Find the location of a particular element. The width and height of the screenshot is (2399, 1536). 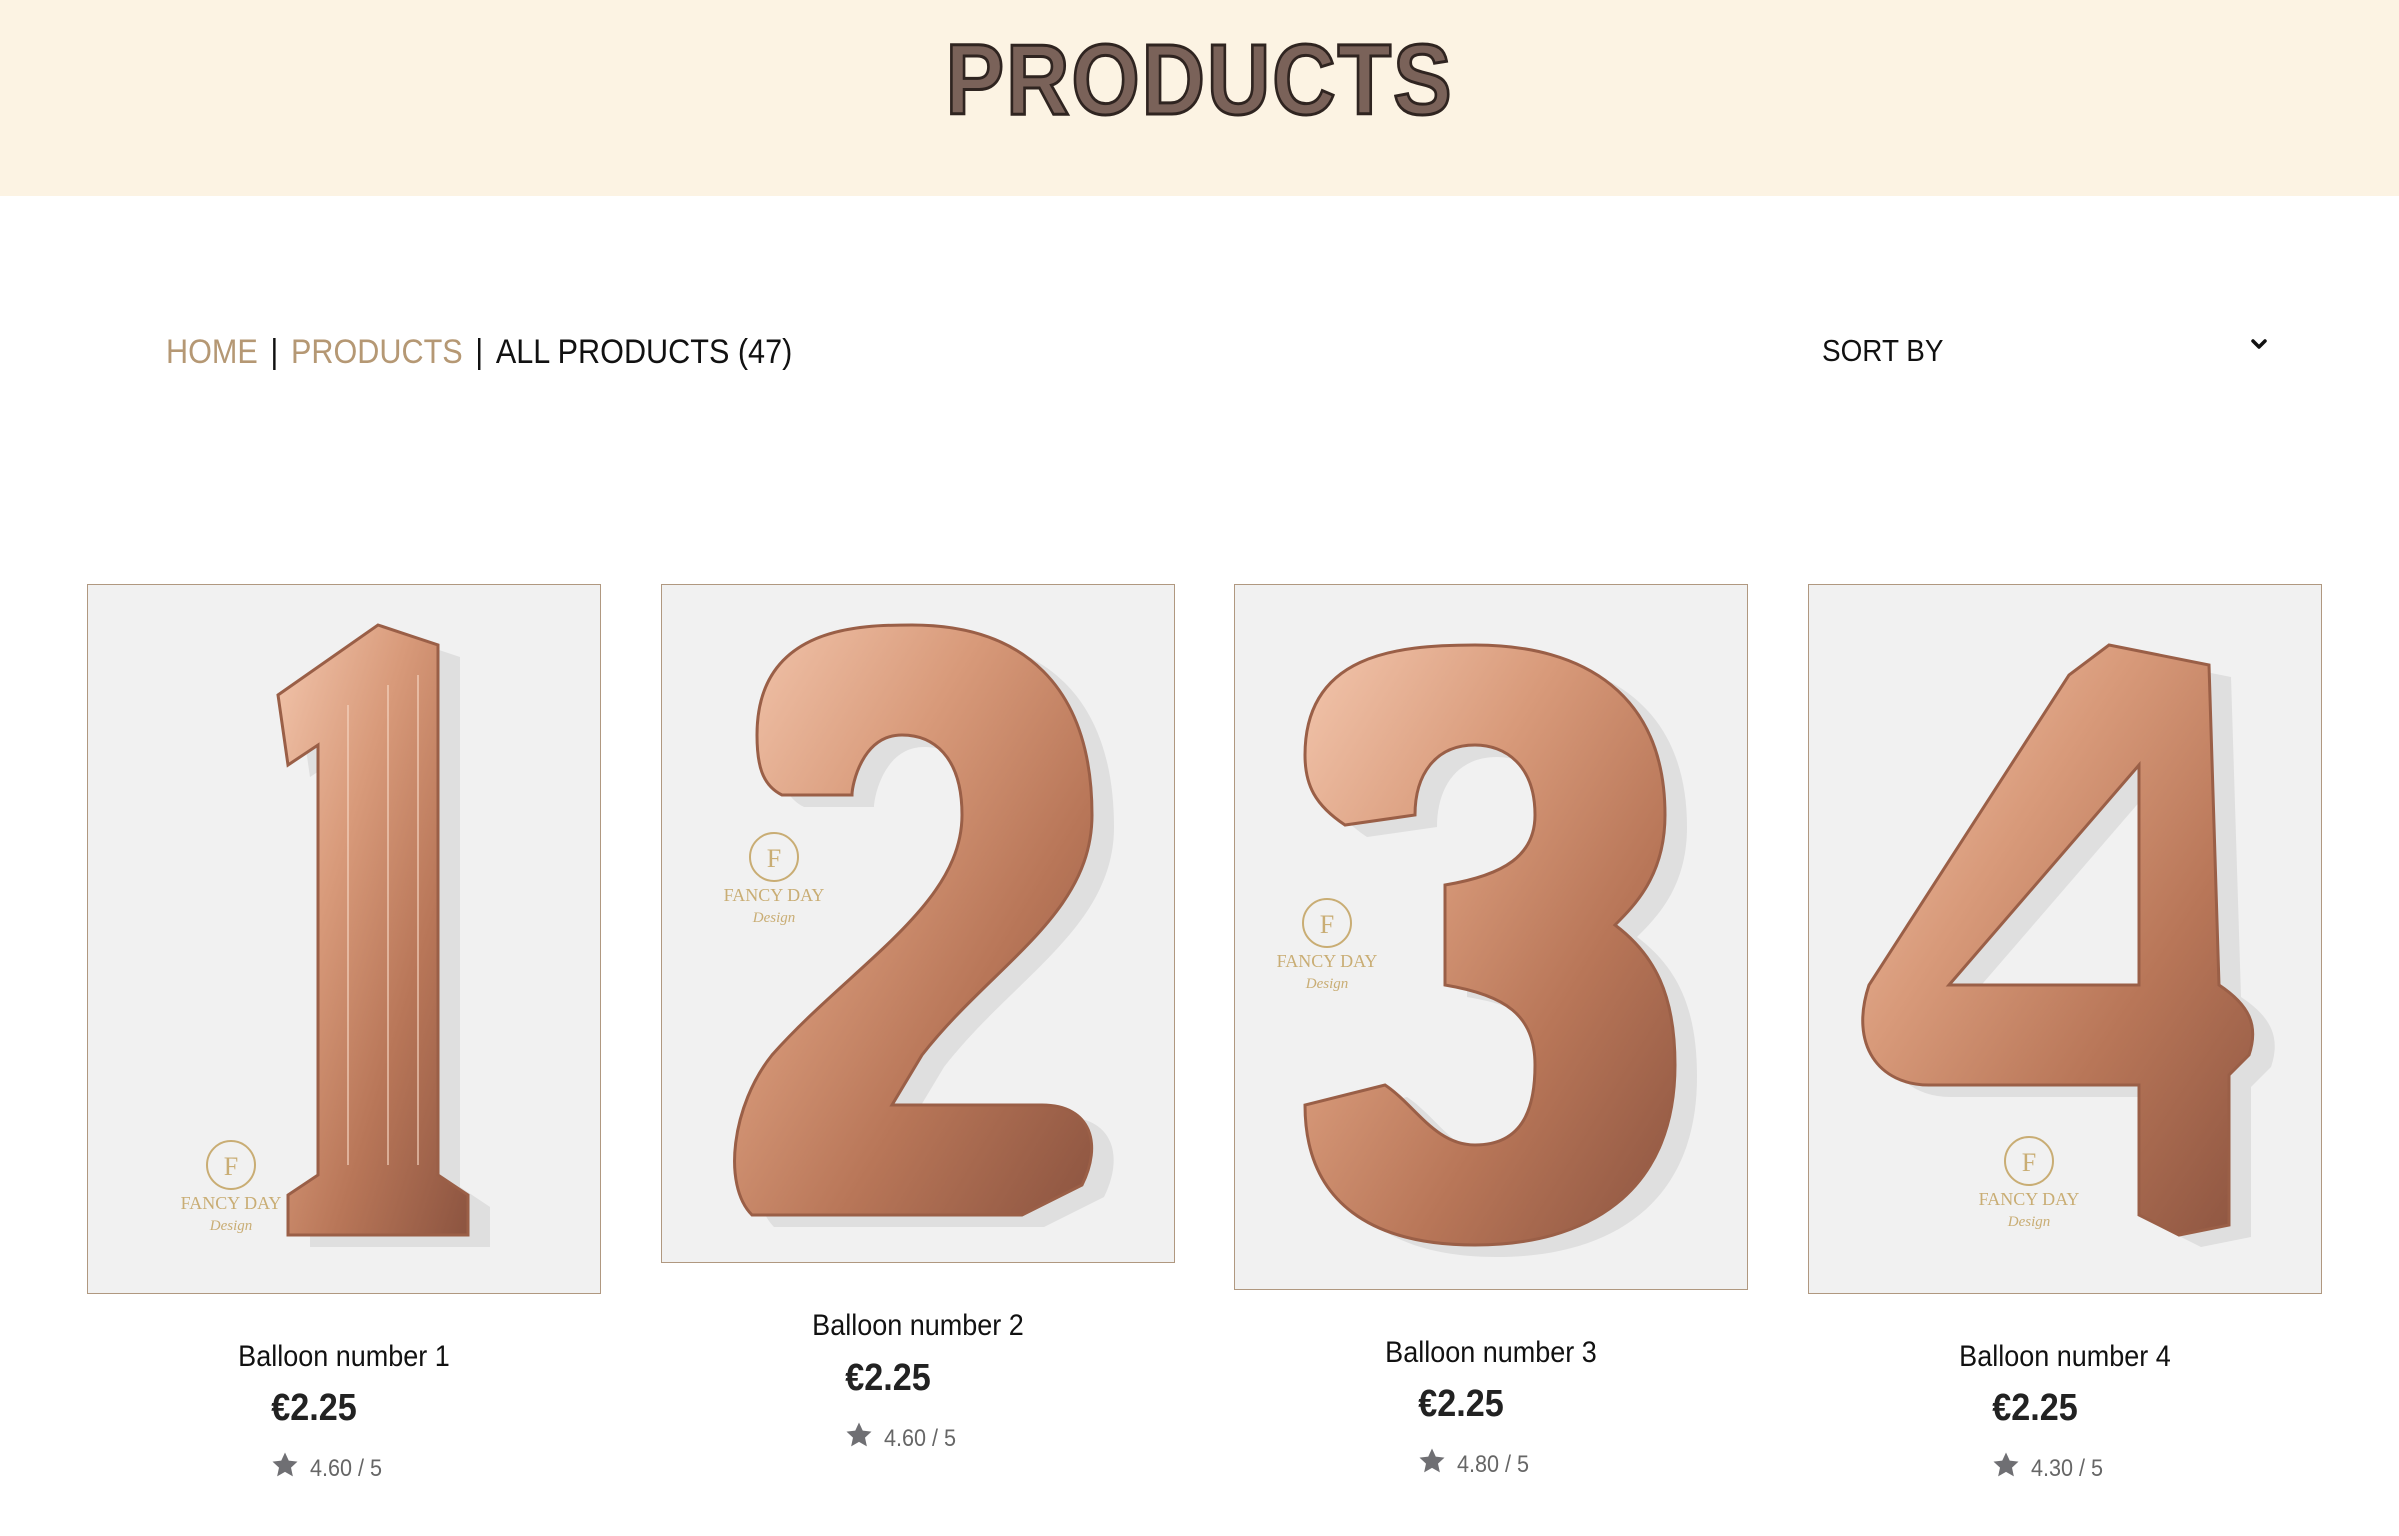

rating-value: 4.30 / 5 is located at coordinates (2067, 1468).